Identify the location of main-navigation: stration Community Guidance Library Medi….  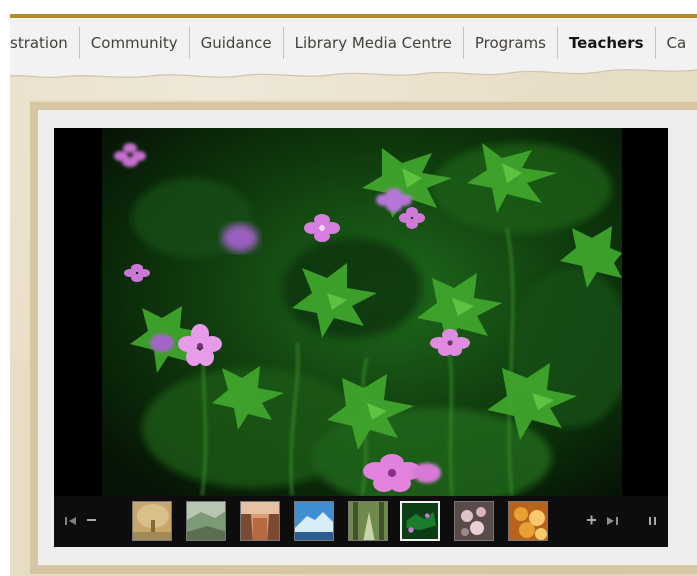
(348, 43).